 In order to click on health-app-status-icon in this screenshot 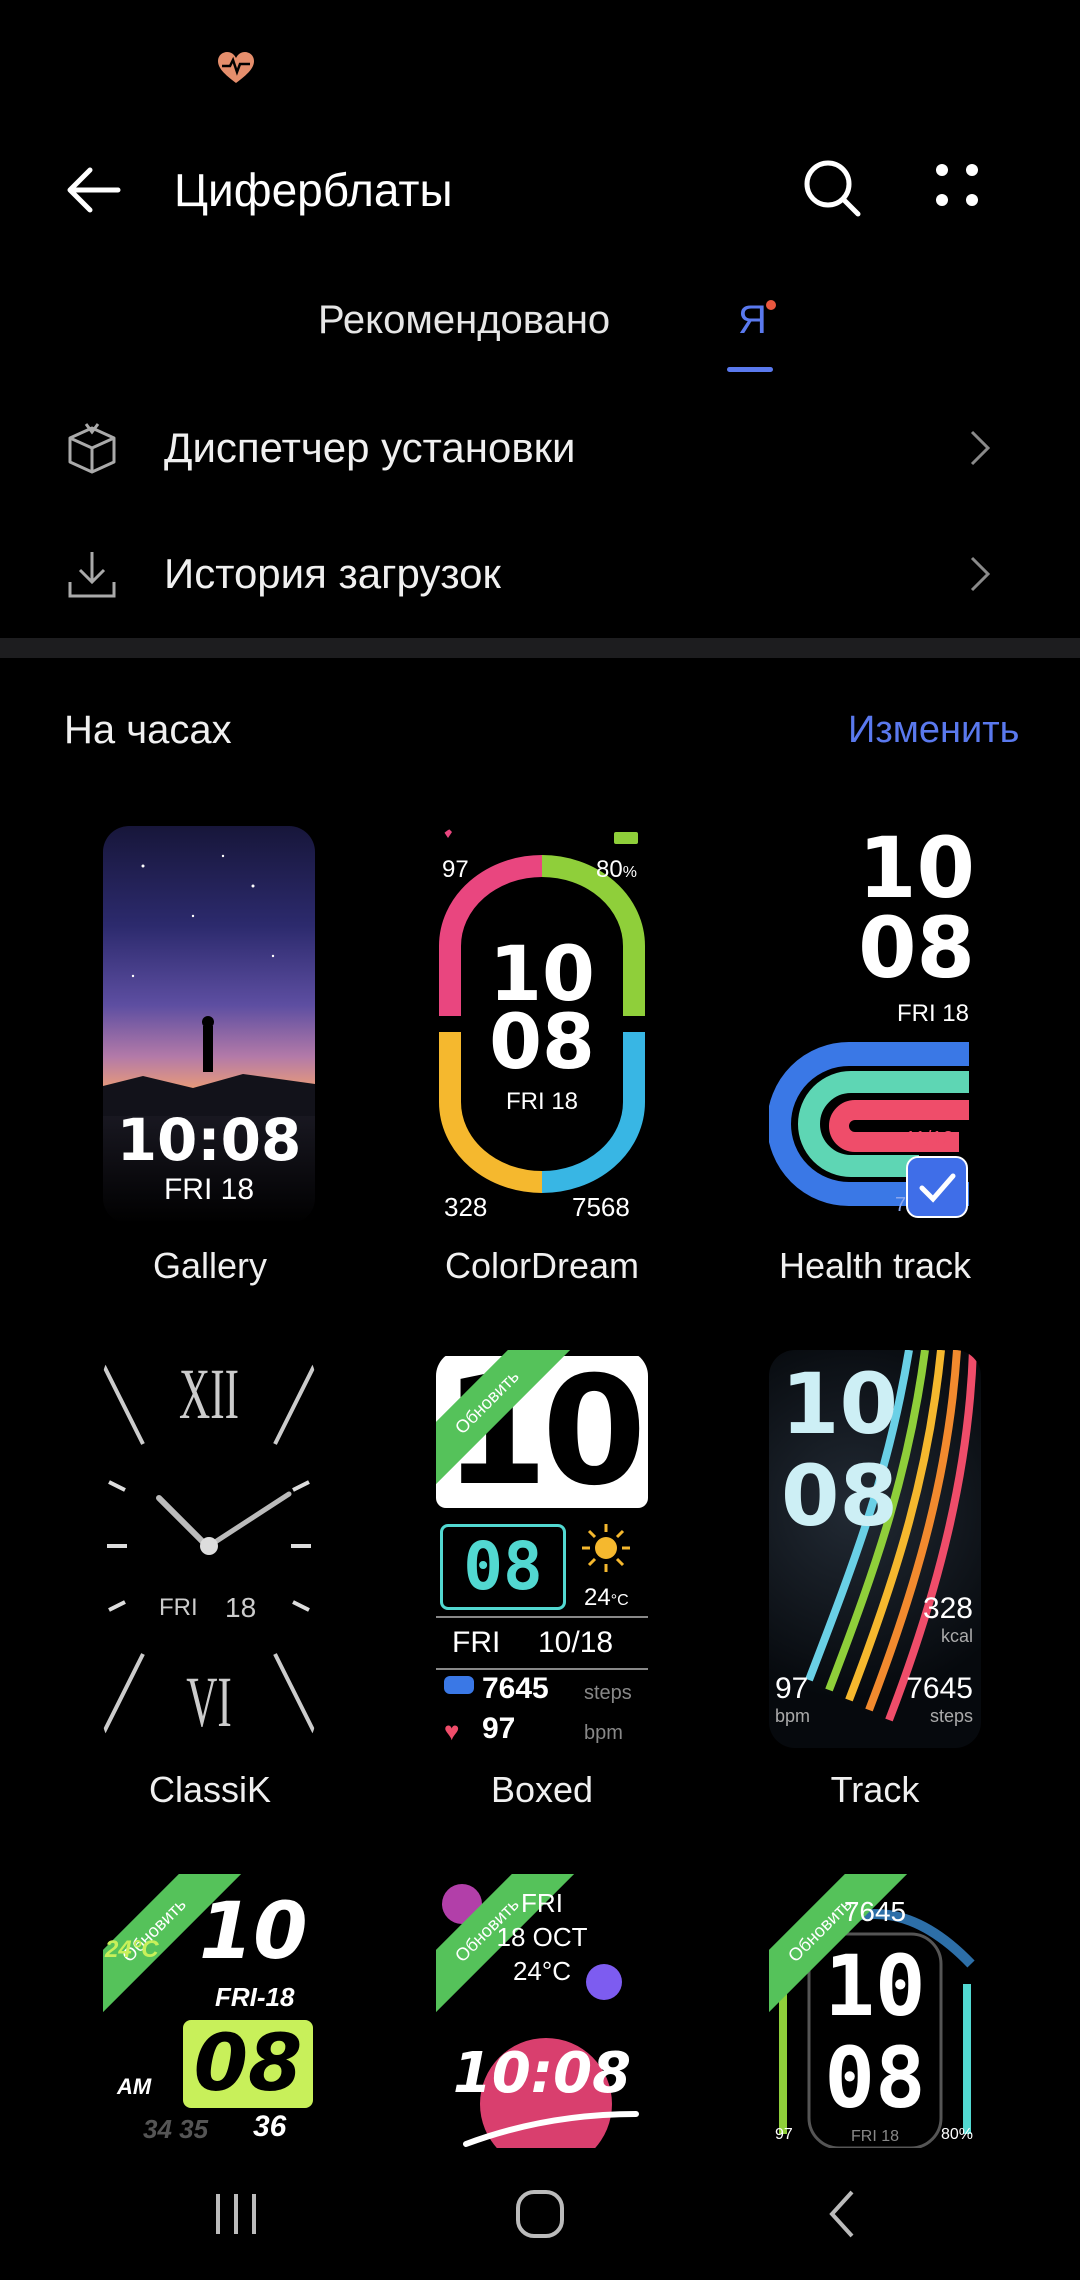, I will do `click(236, 68)`.